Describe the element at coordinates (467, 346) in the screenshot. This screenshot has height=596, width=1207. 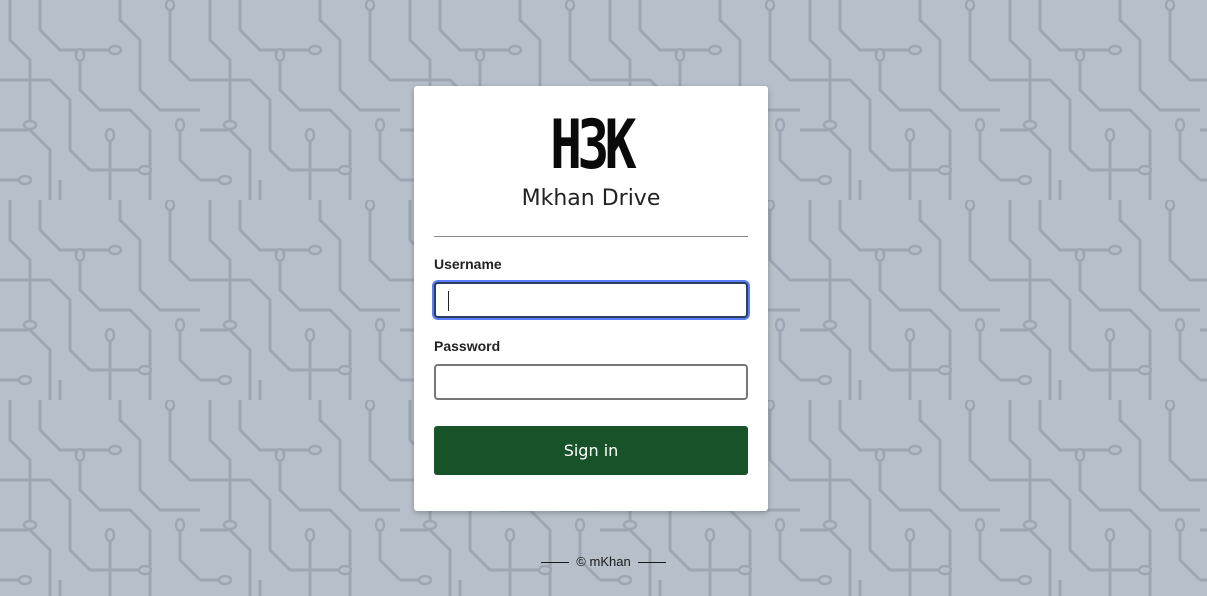
I see `password-label: Password` at that location.